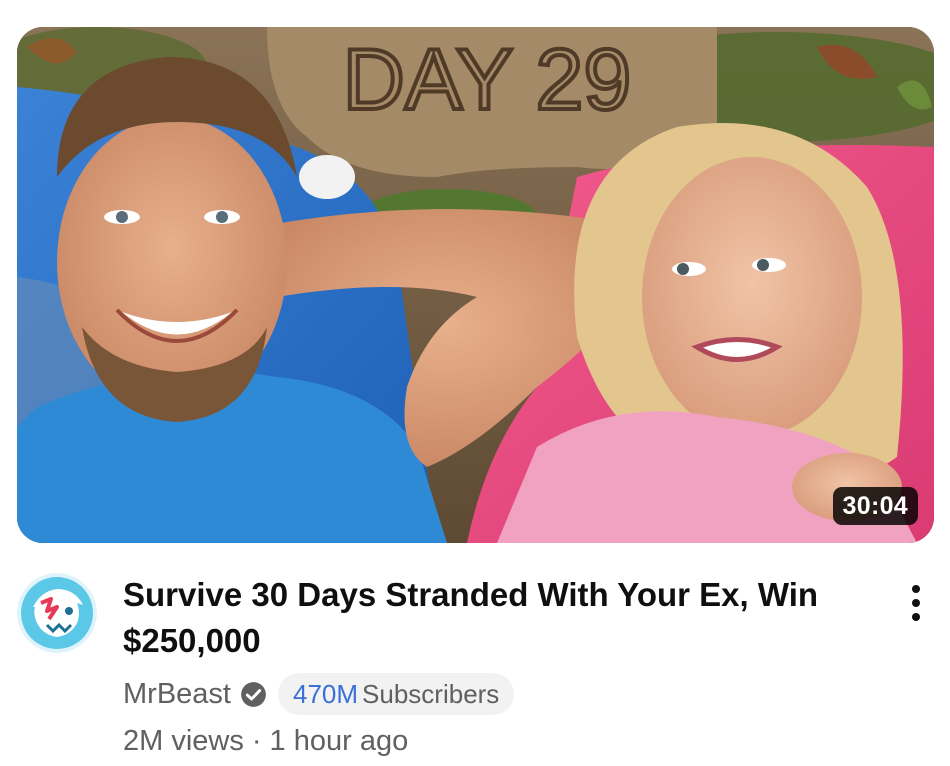 The height and width of the screenshot is (766, 950). What do you see at coordinates (183, 740) in the screenshot?
I see `view-count: 2M views` at bounding box center [183, 740].